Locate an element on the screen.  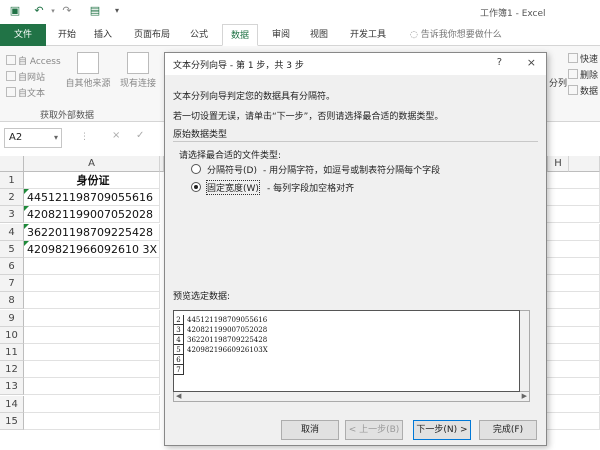
chevron-down-icon: ▾ is located at coordinates (56, 138).